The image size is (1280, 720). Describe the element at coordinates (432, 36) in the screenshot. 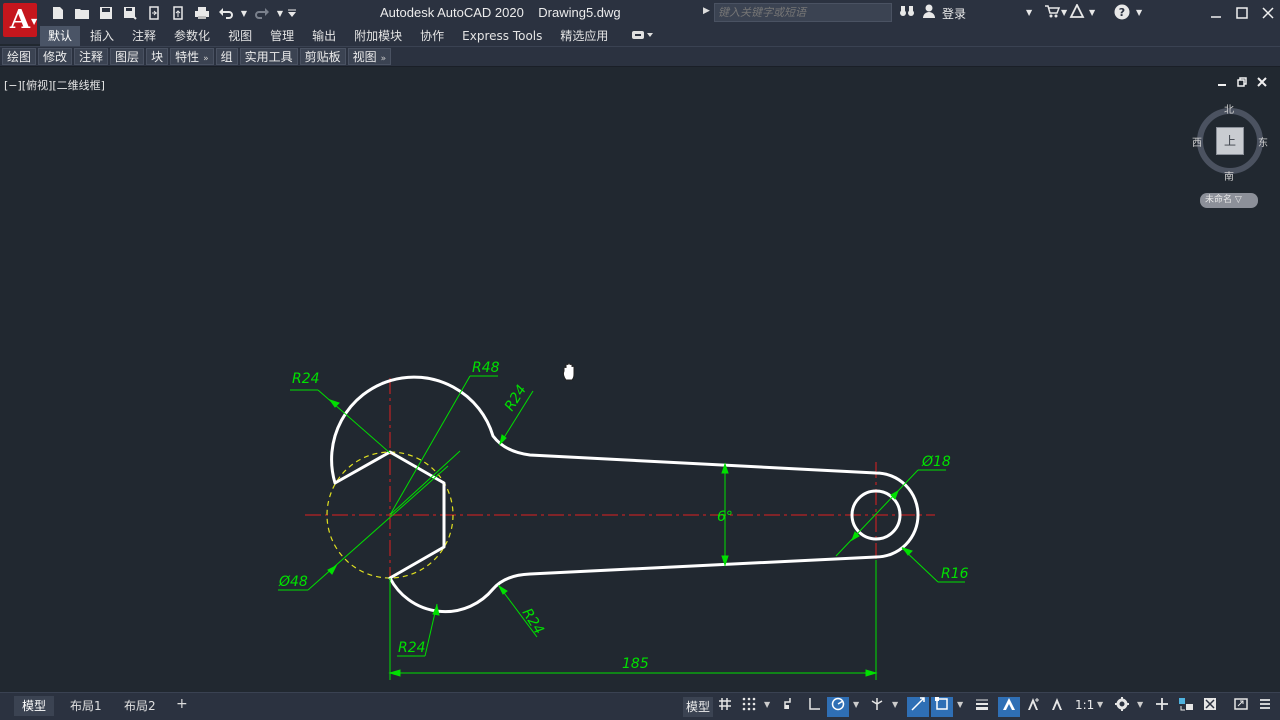

I see `tab-collaborate: 协作` at that location.